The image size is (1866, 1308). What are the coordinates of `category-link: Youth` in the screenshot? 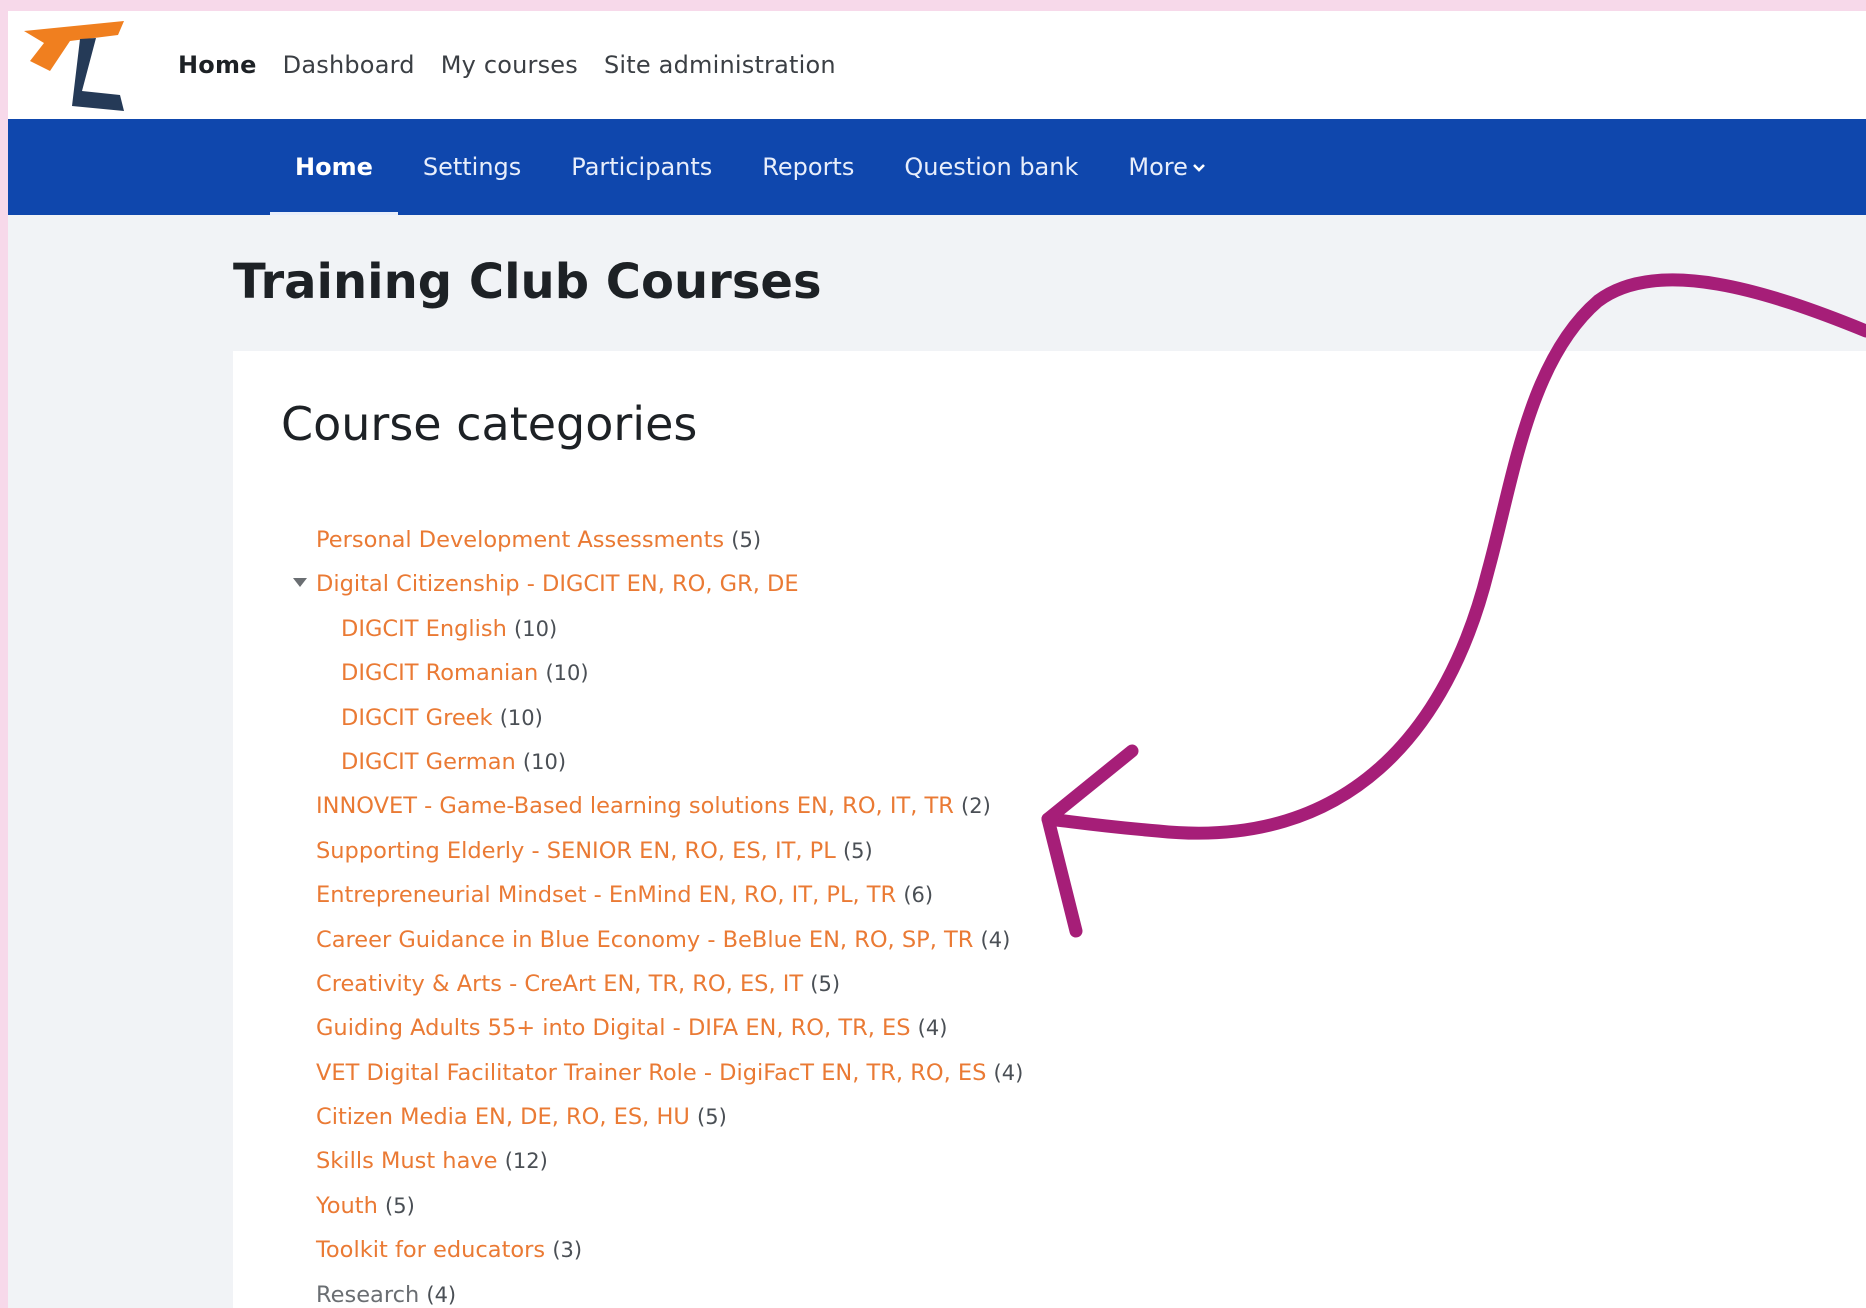 It's located at (347, 1206).